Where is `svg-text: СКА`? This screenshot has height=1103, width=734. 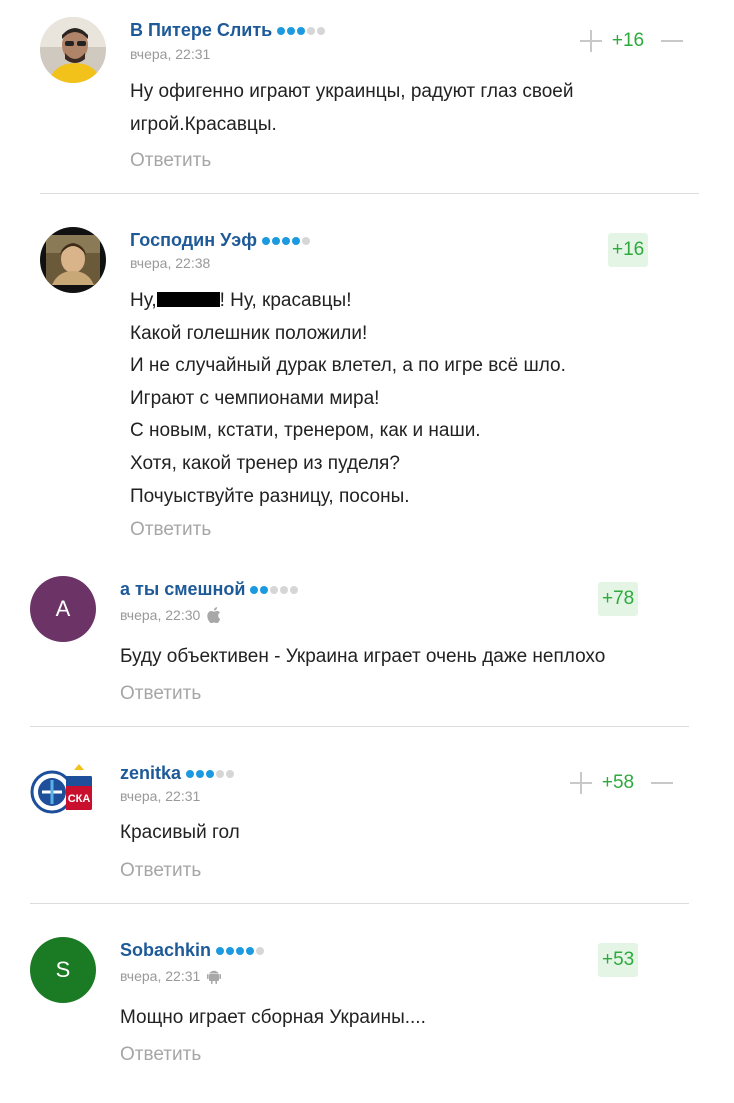 svg-text: СКА is located at coordinates (79, 799).